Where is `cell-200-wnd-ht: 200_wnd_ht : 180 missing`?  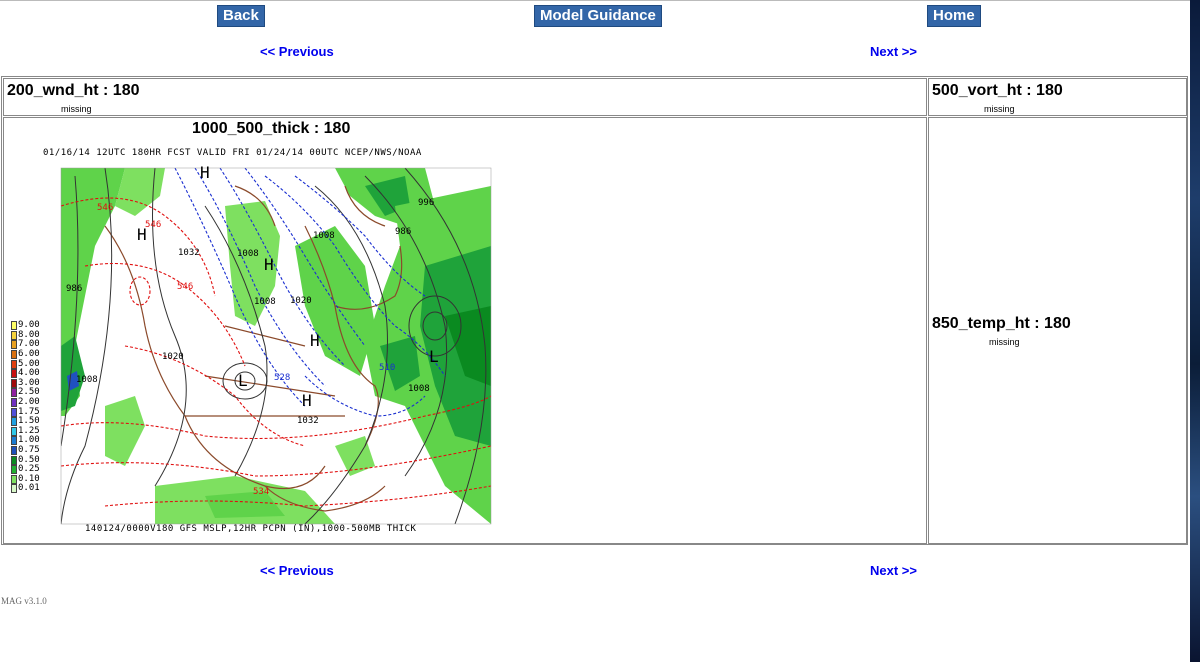
cell-200-wnd-ht: 200_wnd_ht : 180 missing is located at coordinates (465, 97).